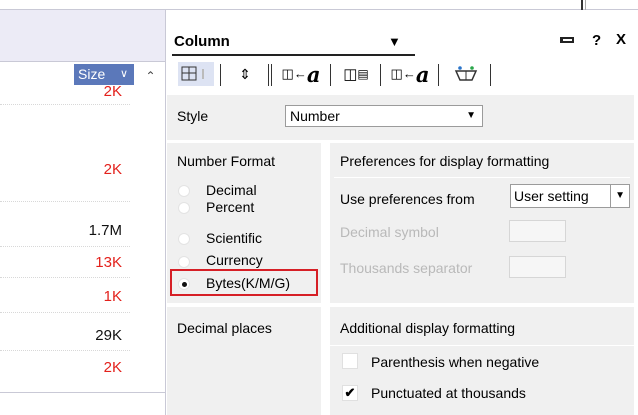 This screenshot has height=415, width=638. Describe the element at coordinates (389, 232) in the screenshot. I see `decimal-symbol-label: Decimal symbol` at that location.